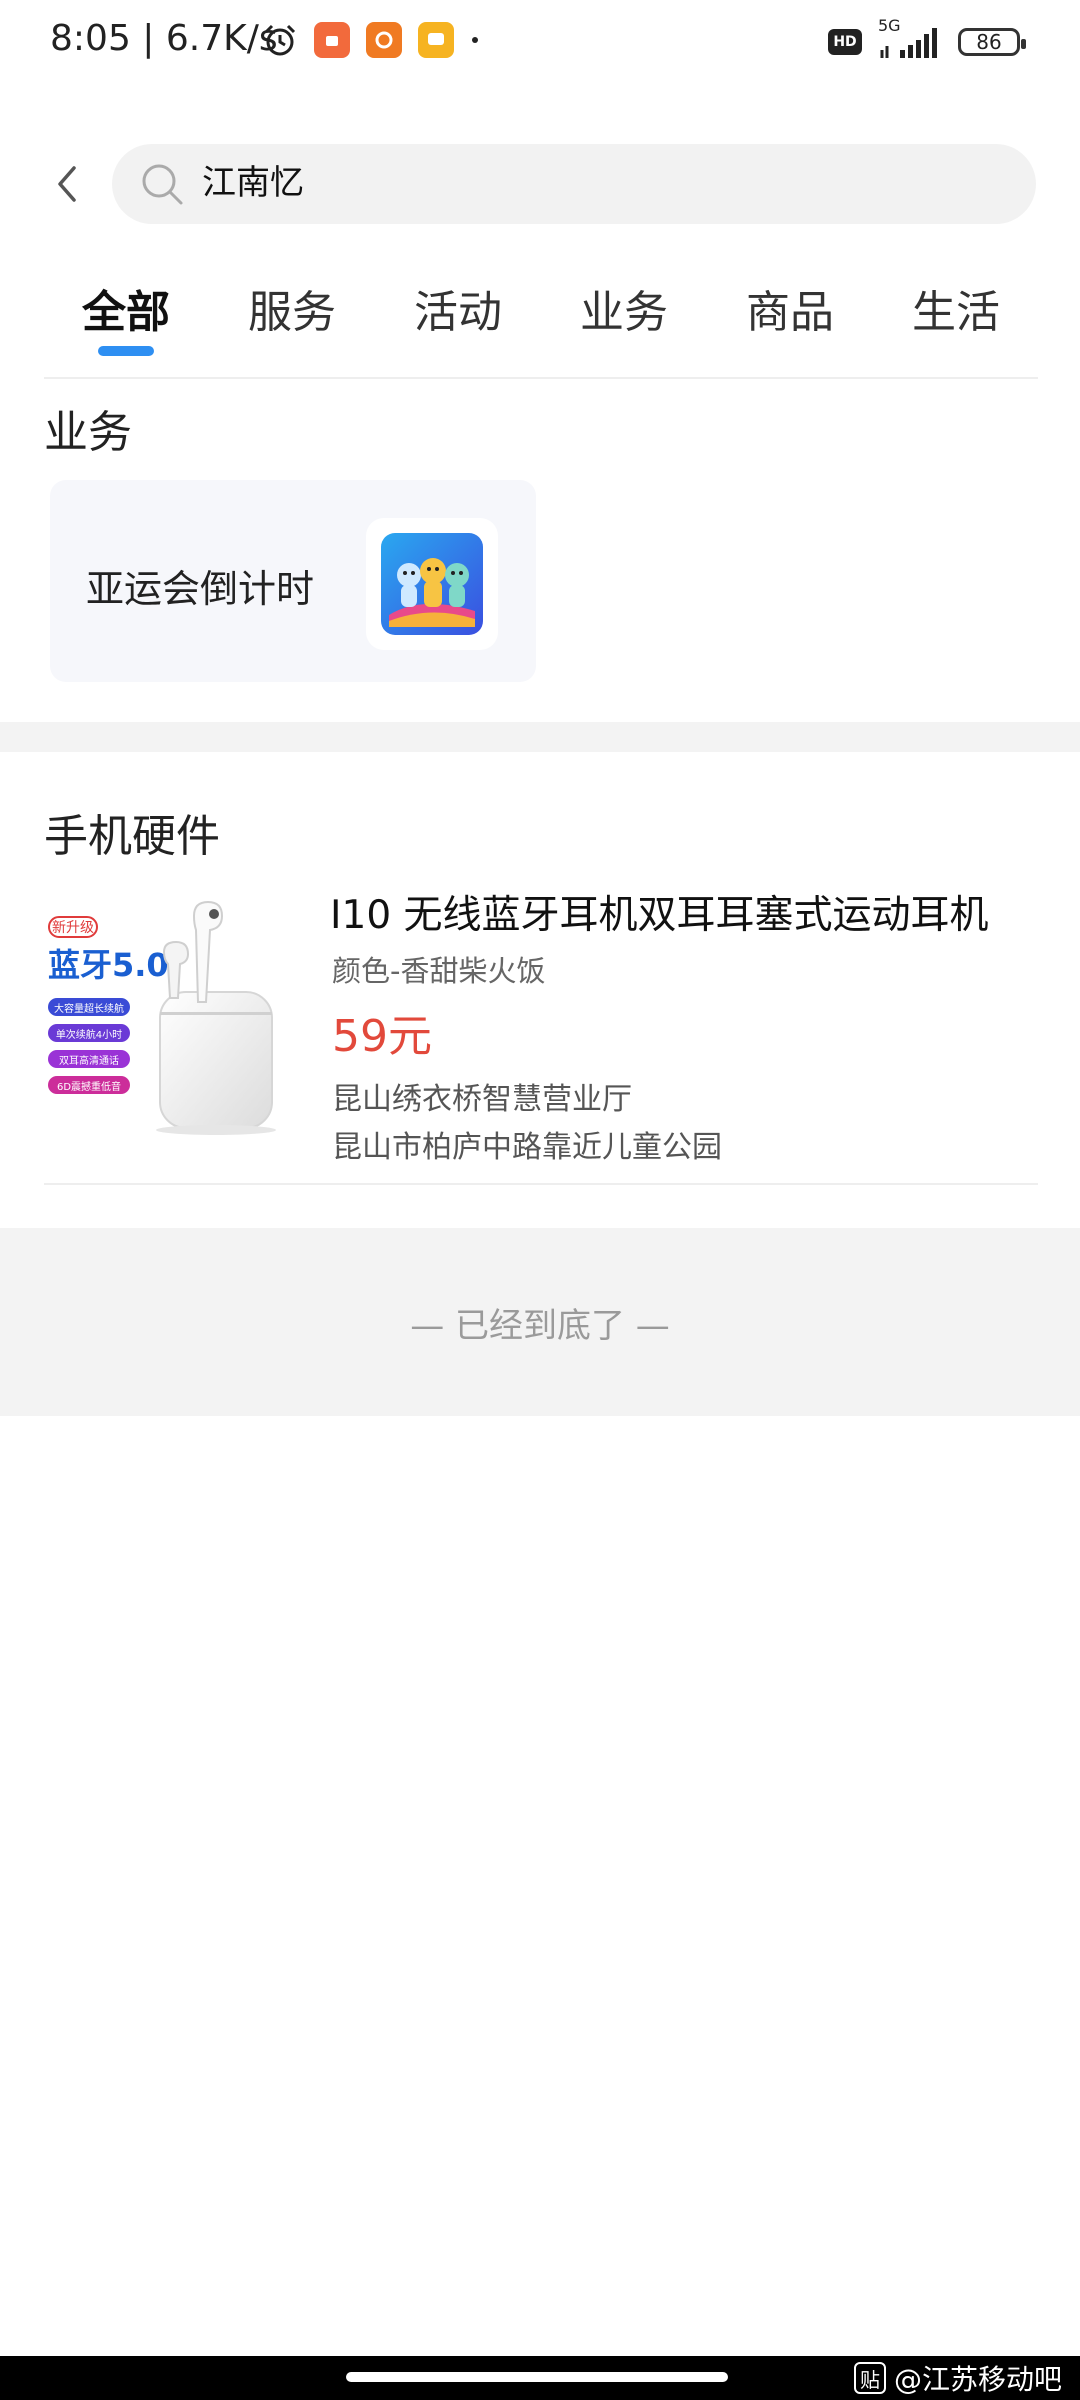 The width and height of the screenshot is (1080, 2400). Describe the element at coordinates (541, 1184) in the screenshot. I see `product-divider` at that location.